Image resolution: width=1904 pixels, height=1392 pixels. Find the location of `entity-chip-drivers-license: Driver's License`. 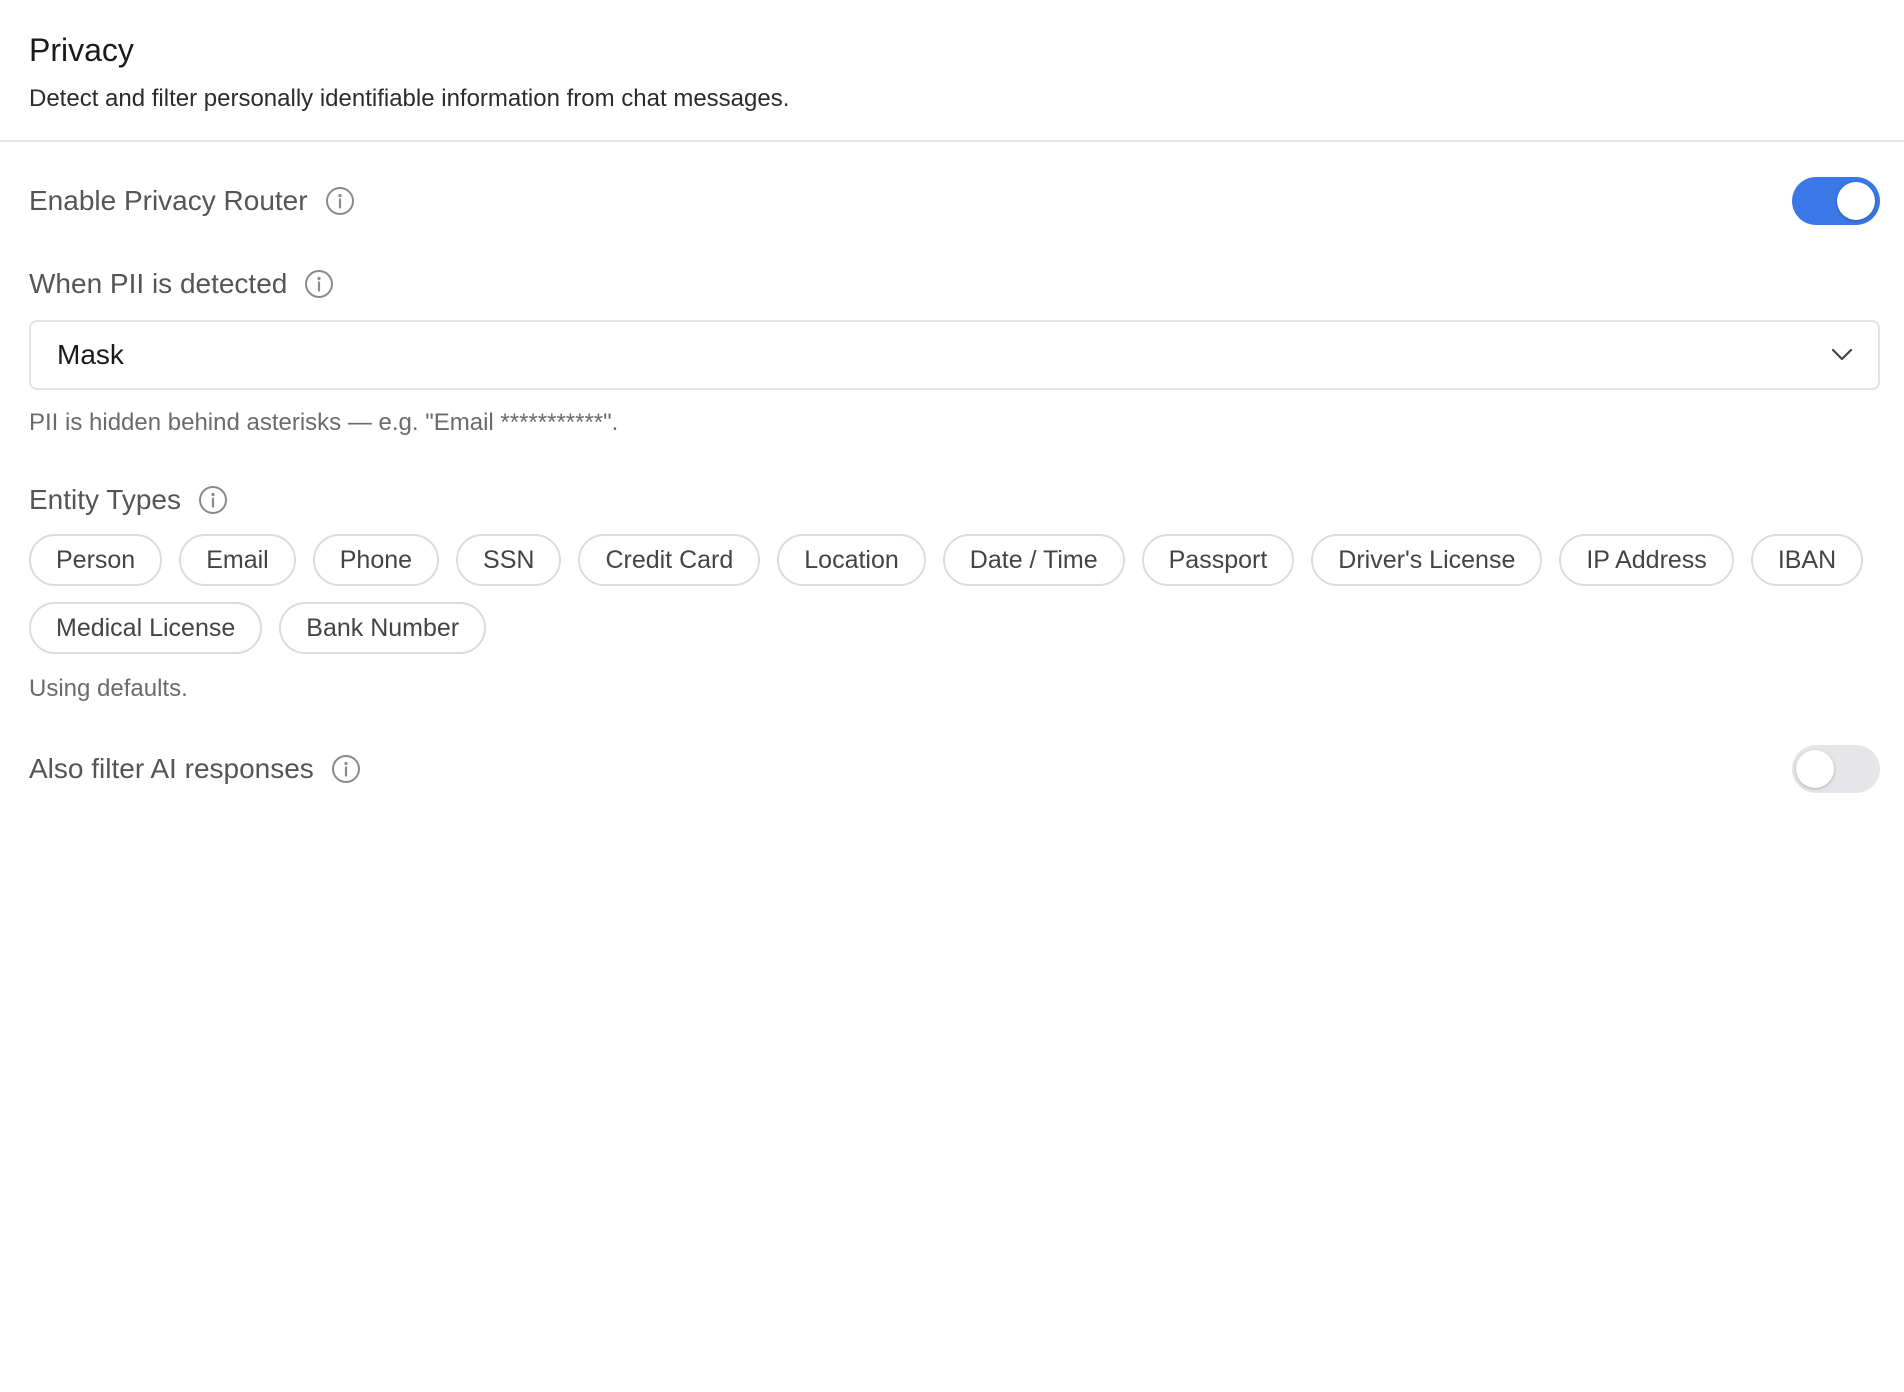

entity-chip-drivers-license: Driver's License is located at coordinates (1427, 560).